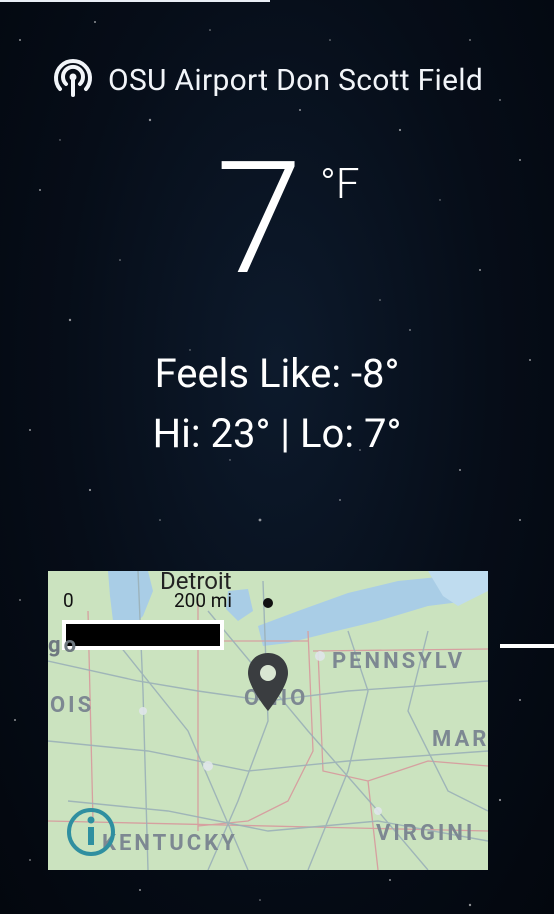 This screenshot has width=554, height=914. Describe the element at coordinates (268, 683) in the screenshot. I see `map-pin-icon` at that location.